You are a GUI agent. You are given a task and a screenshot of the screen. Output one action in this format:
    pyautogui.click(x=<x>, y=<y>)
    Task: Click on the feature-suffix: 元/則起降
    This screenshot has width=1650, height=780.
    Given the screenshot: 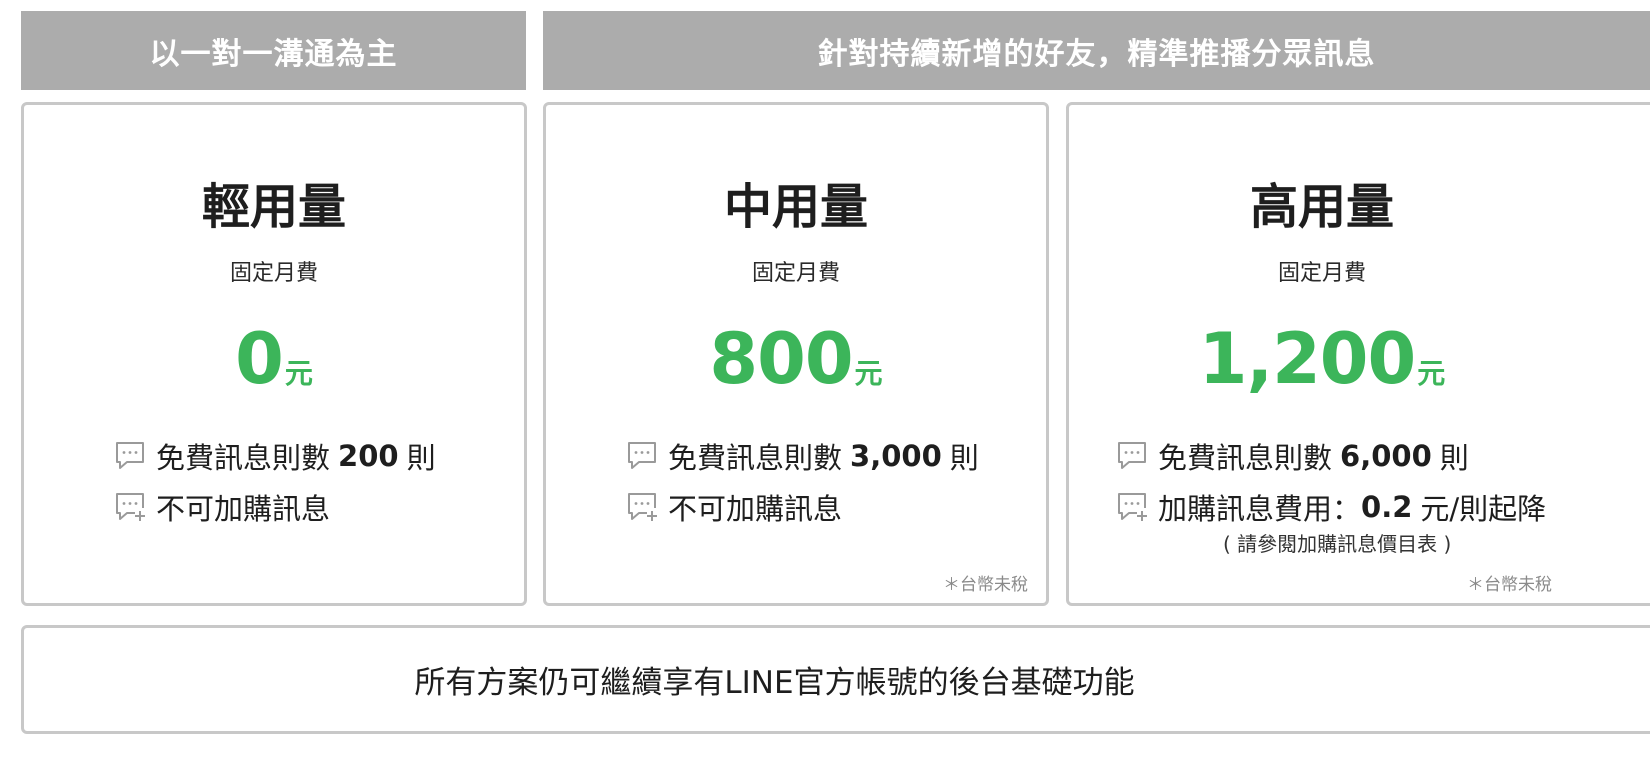 What is the action you would take?
    pyautogui.click(x=1483, y=509)
    